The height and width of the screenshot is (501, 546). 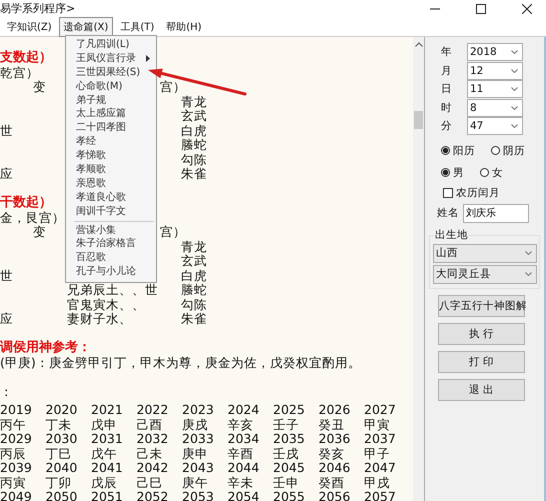 What do you see at coordinates (111, 156) in the screenshot?
I see `menu-item: 孝悌歌` at bounding box center [111, 156].